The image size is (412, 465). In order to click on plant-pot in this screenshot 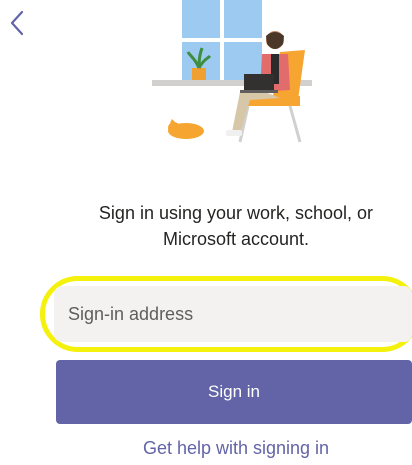, I will do `click(199, 74)`.